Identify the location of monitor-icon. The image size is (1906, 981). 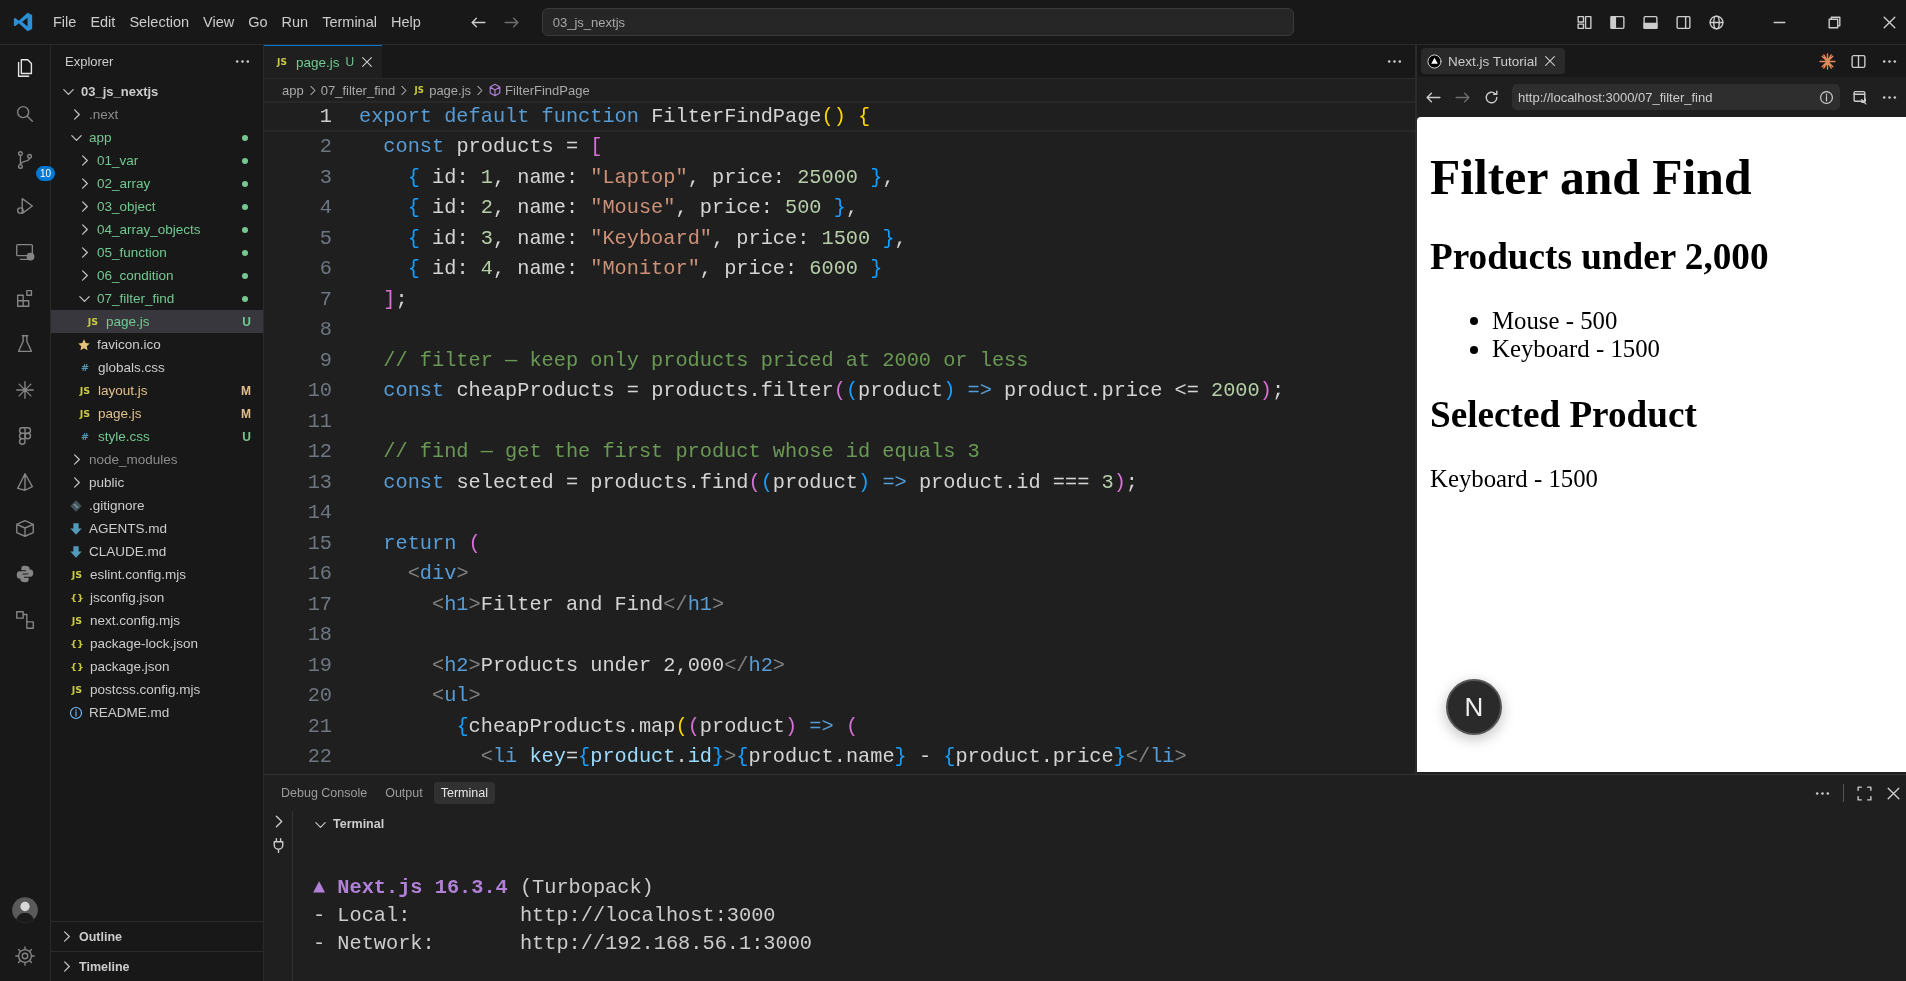
(25, 252).